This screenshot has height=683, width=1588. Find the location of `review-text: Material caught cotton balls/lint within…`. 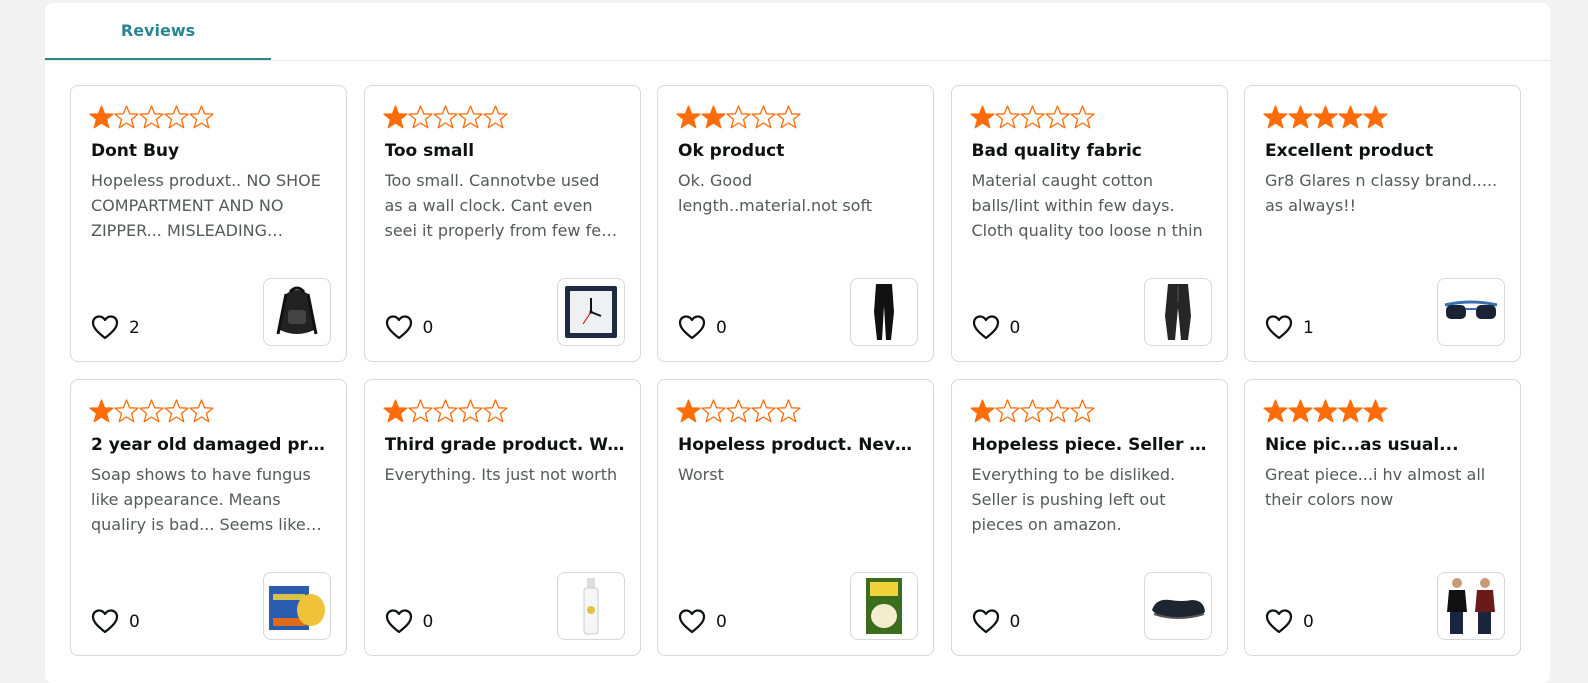

review-text: Material caught cotton balls/lint within… is located at coordinates (1087, 205).